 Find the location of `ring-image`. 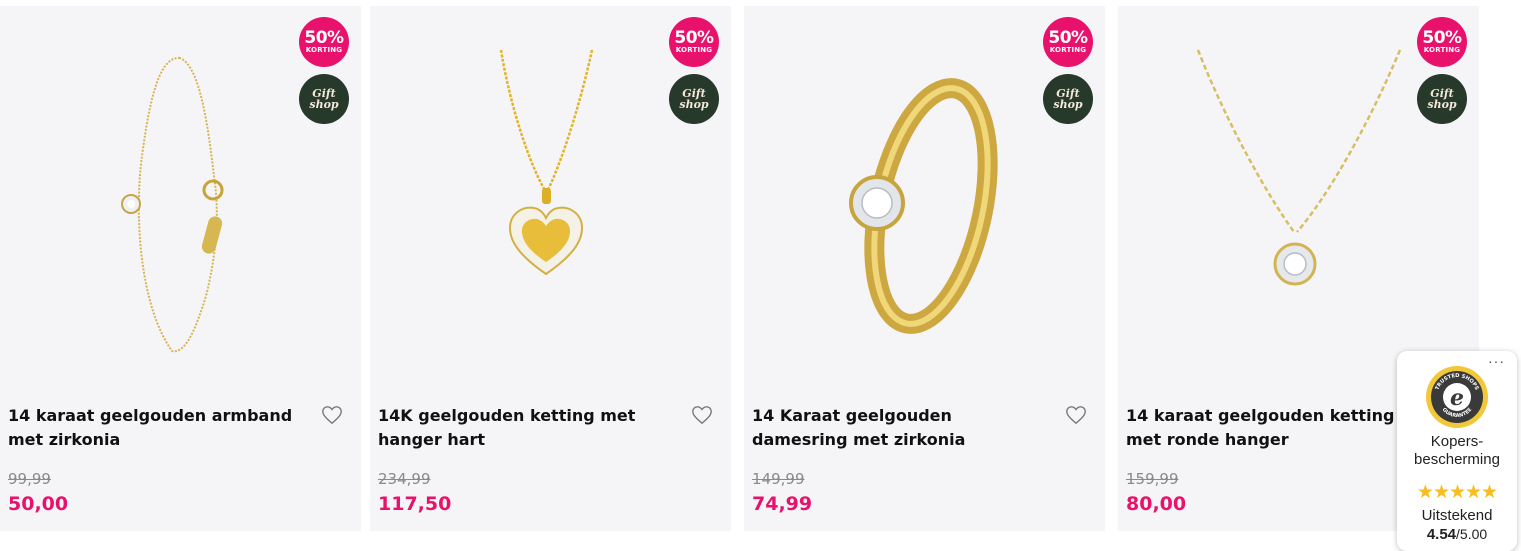

ring-image is located at coordinates (923, 206).